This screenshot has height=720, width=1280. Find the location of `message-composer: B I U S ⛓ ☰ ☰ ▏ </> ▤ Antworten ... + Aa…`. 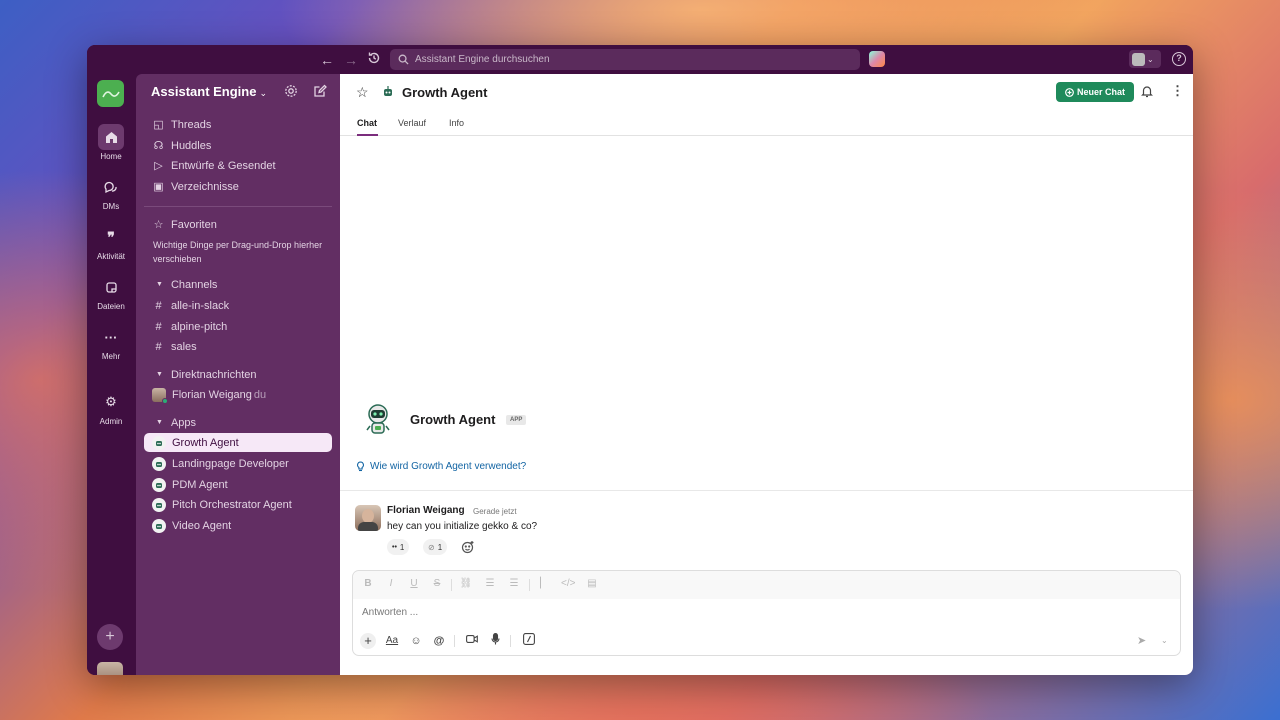

message-composer: B I U S ⛓ ☰ ☰ ▏ </> ▤ Antworten ... + Aa… is located at coordinates (766, 613).